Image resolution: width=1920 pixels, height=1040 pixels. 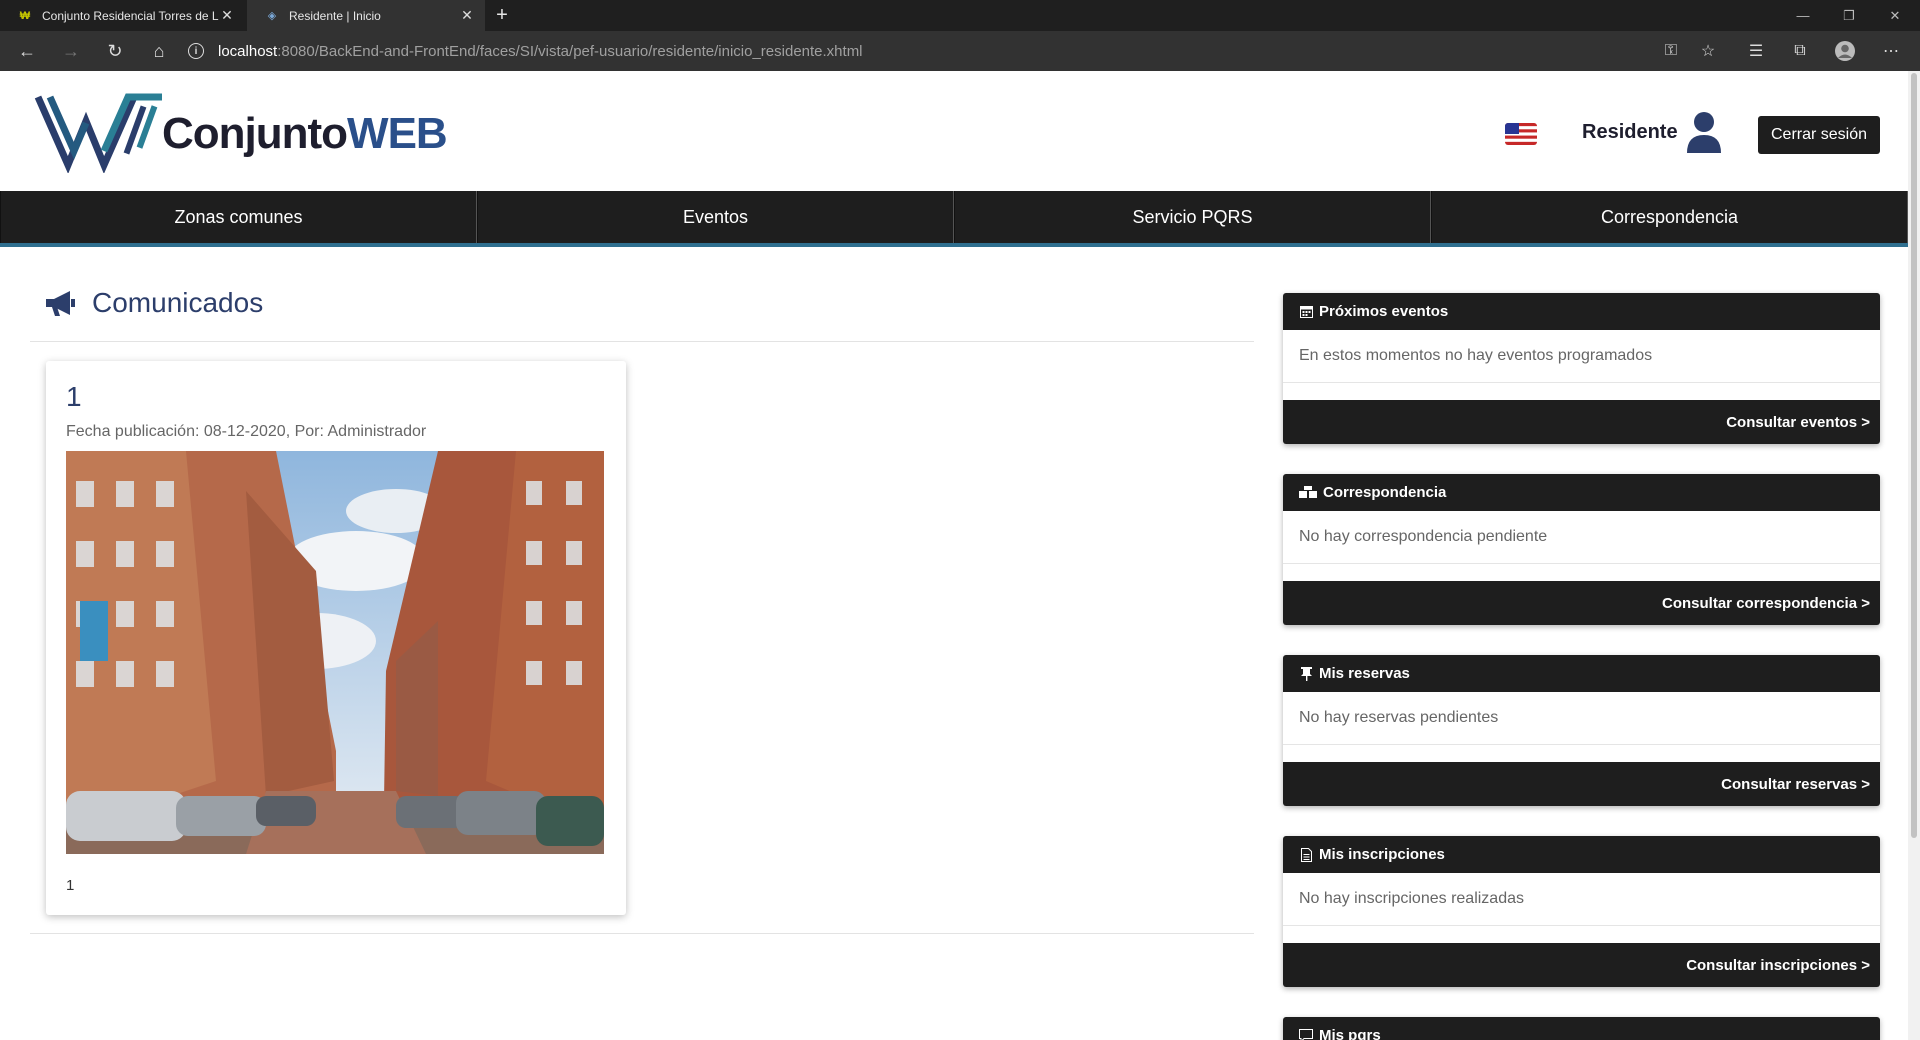 What do you see at coordinates (1382, 854) in the screenshot?
I see `widget-title: Mis inscripciones` at bounding box center [1382, 854].